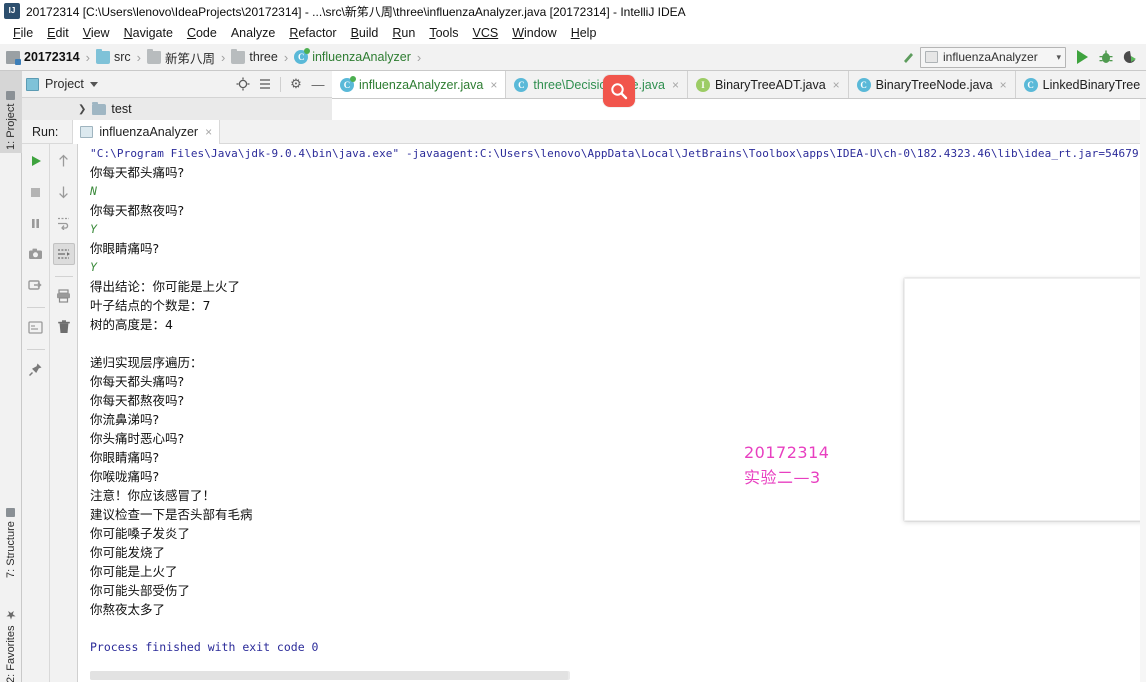  Describe the element at coordinates (43, 57) in the screenshot. I see `breadcrumb-item-project: 20172314` at that location.